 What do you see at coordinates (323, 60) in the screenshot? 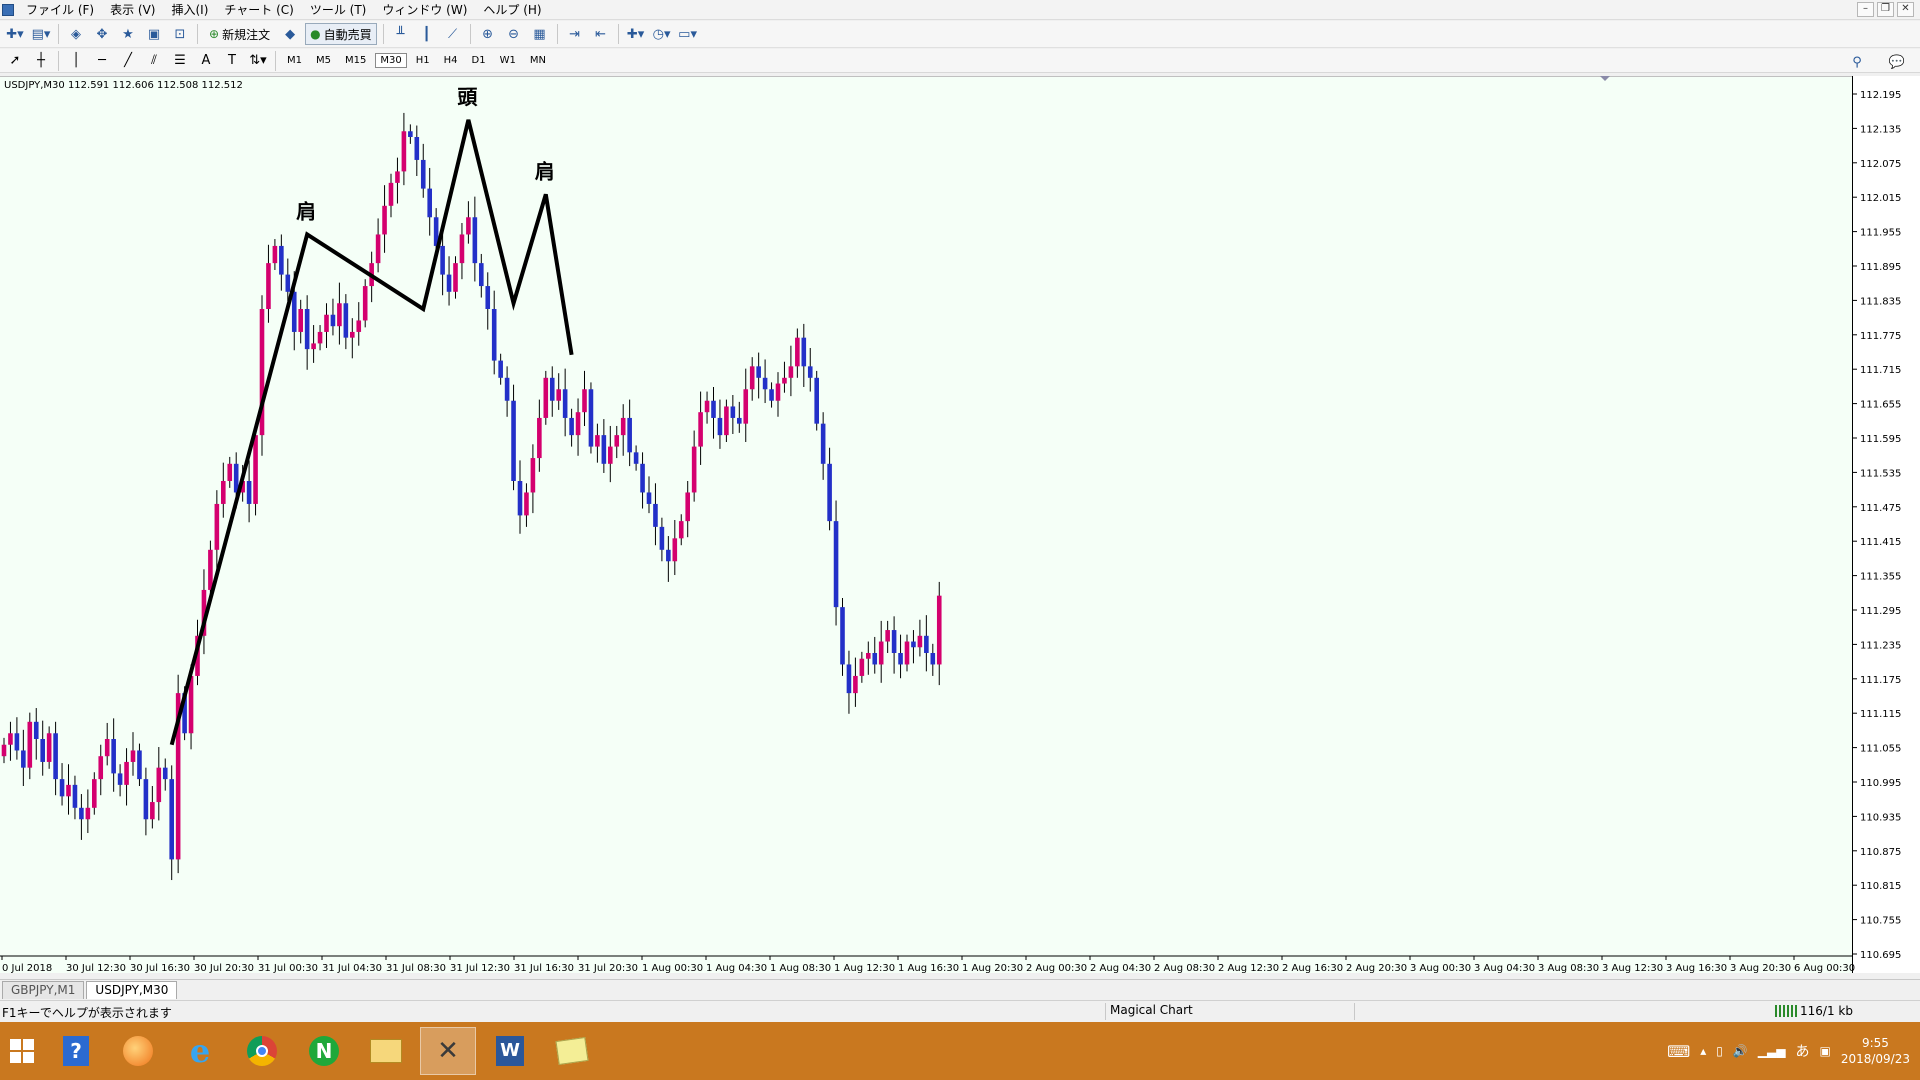
I see `timeframe-m5: M5` at bounding box center [323, 60].